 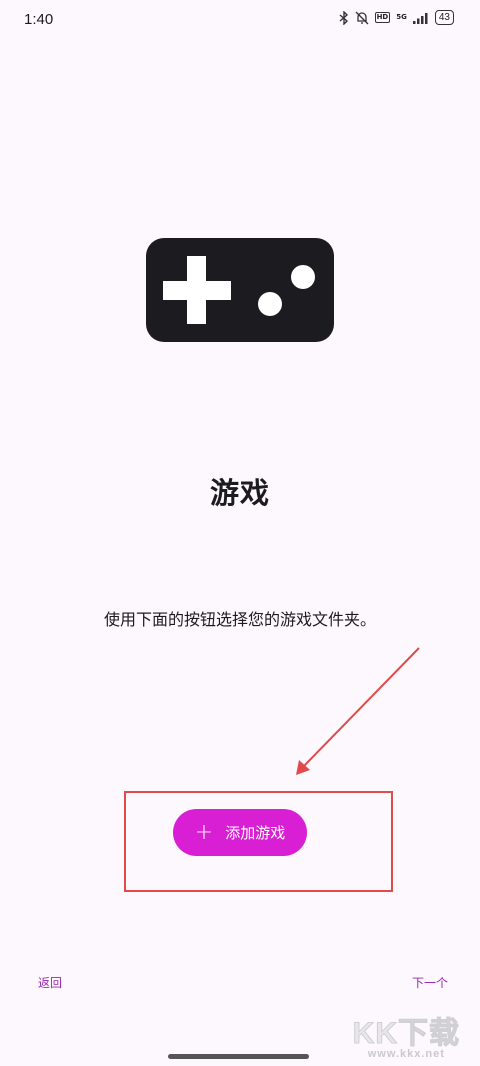 What do you see at coordinates (430, 982) in the screenshot?
I see `next-button: 下一个` at bounding box center [430, 982].